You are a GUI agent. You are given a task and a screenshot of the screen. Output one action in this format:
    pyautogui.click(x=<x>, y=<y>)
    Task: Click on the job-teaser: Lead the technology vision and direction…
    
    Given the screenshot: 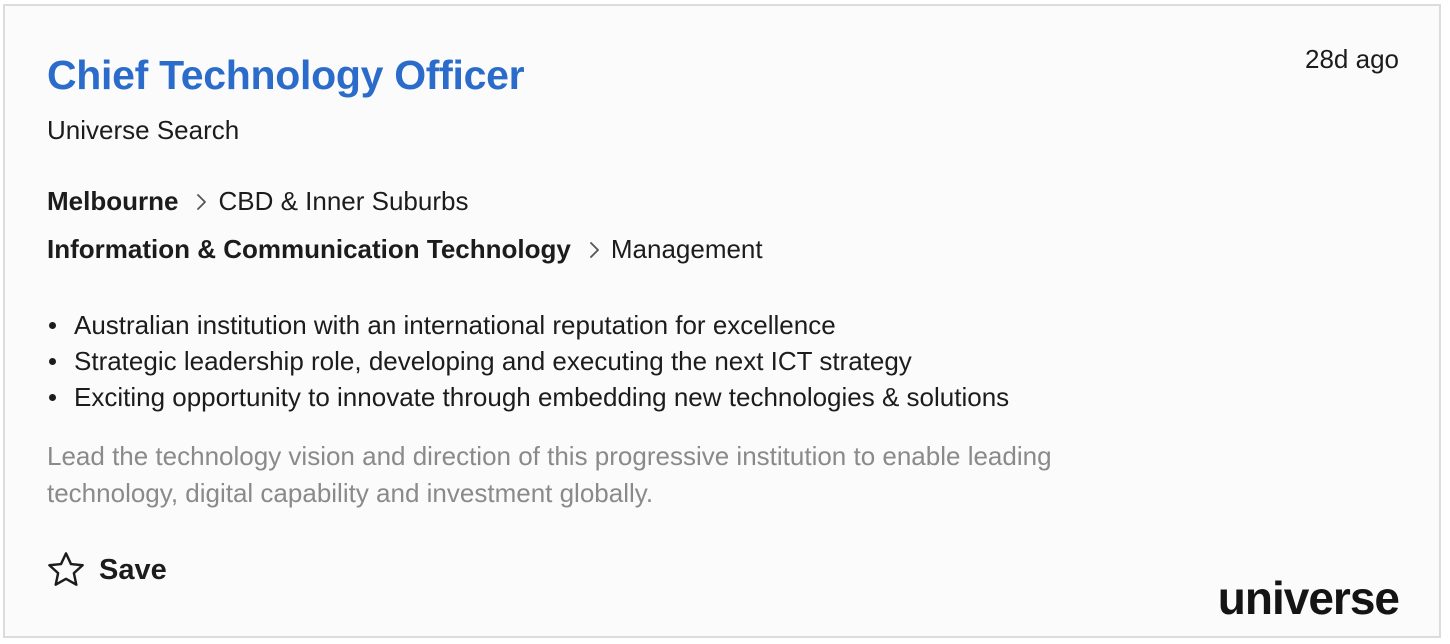 What is the action you would take?
    pyautogui.click(x=549, y=474)
    